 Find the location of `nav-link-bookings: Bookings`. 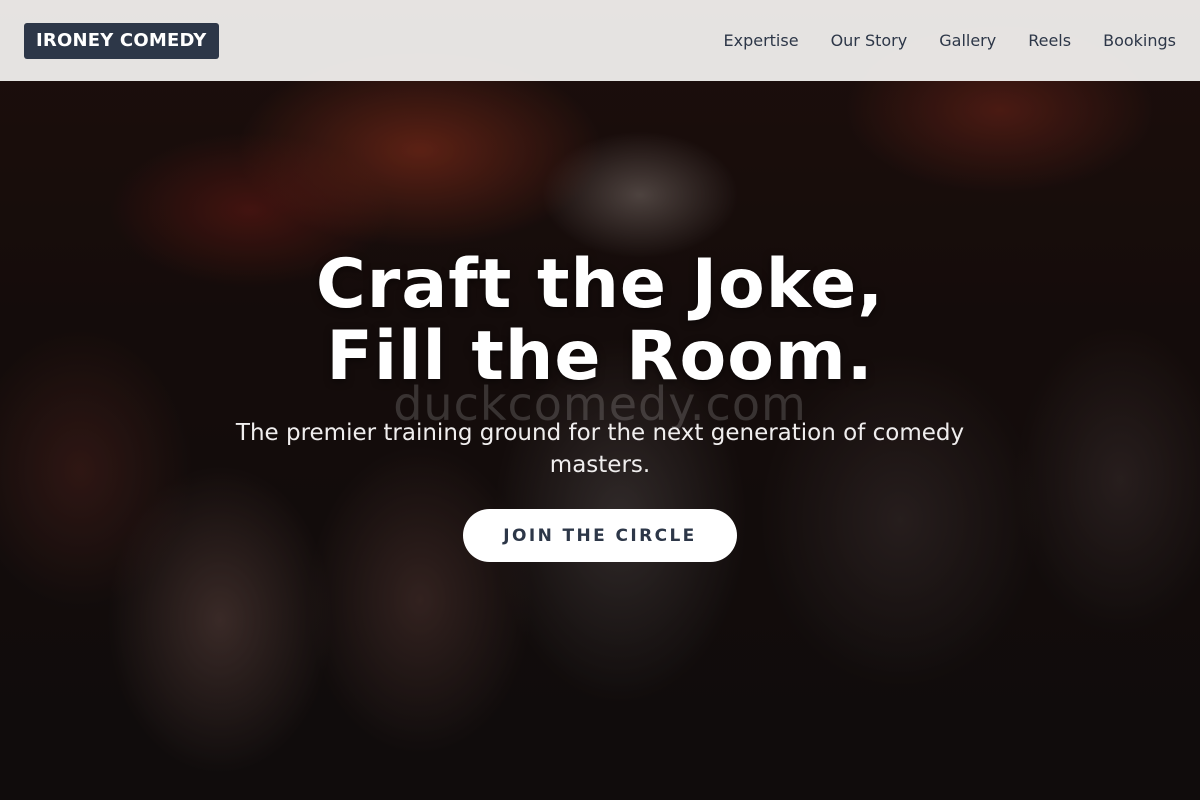

nav-link-bookings: Bookings is located at coordinates (1139, 40).